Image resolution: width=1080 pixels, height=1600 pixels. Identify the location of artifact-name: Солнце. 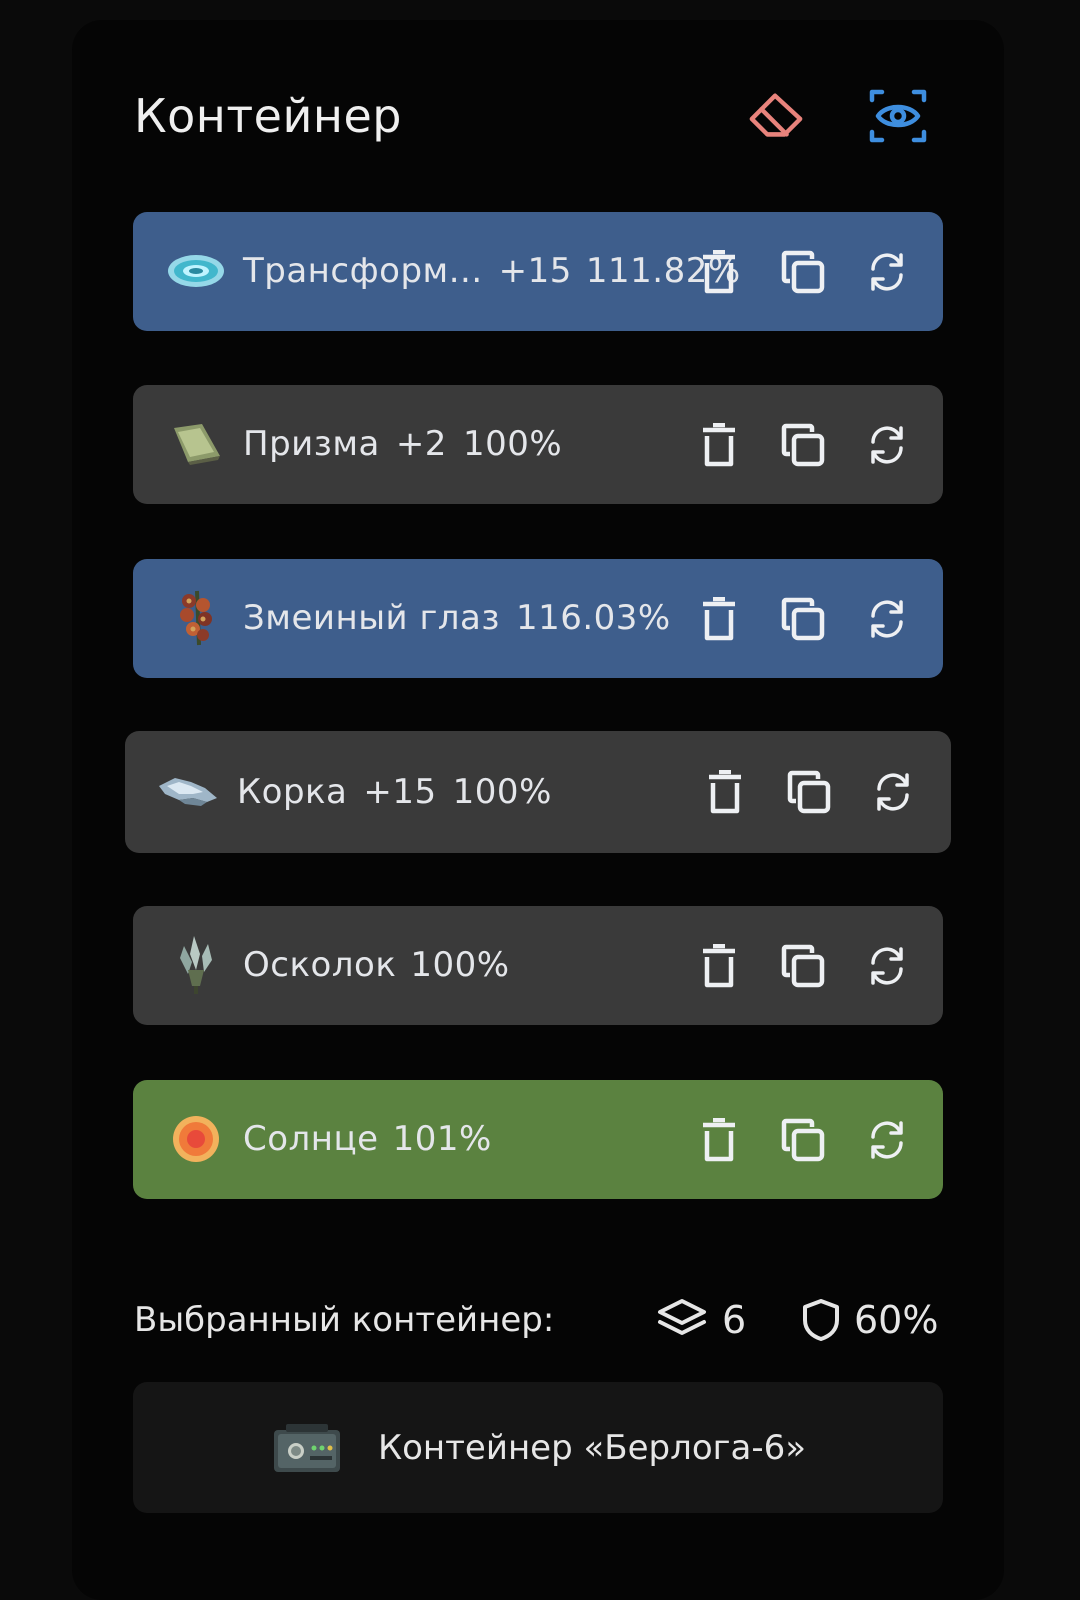
(311, 1139).